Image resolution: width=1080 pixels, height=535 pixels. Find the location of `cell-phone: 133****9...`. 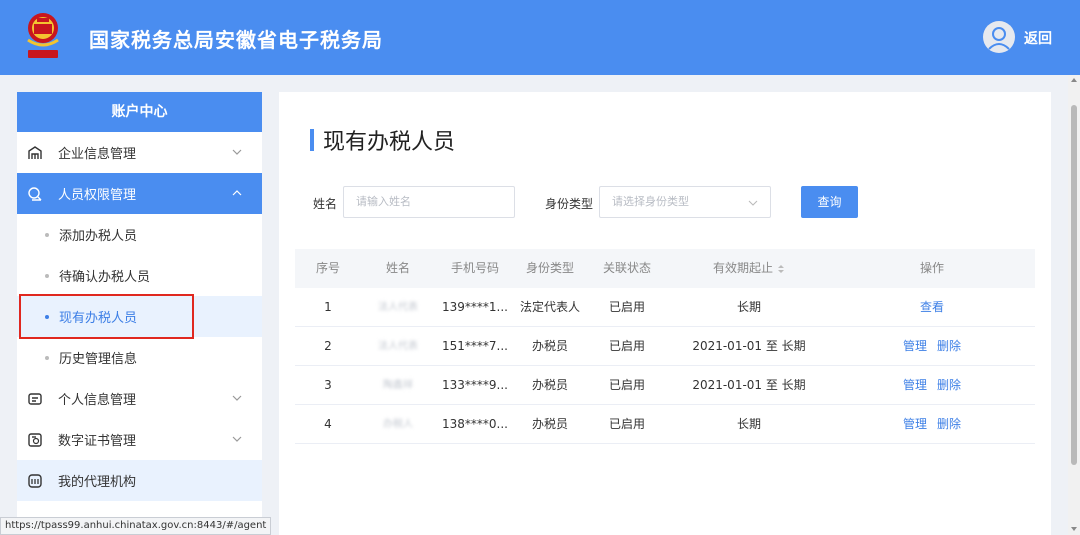

cell-phone: 133****9... is located at coordinates (475, 385).